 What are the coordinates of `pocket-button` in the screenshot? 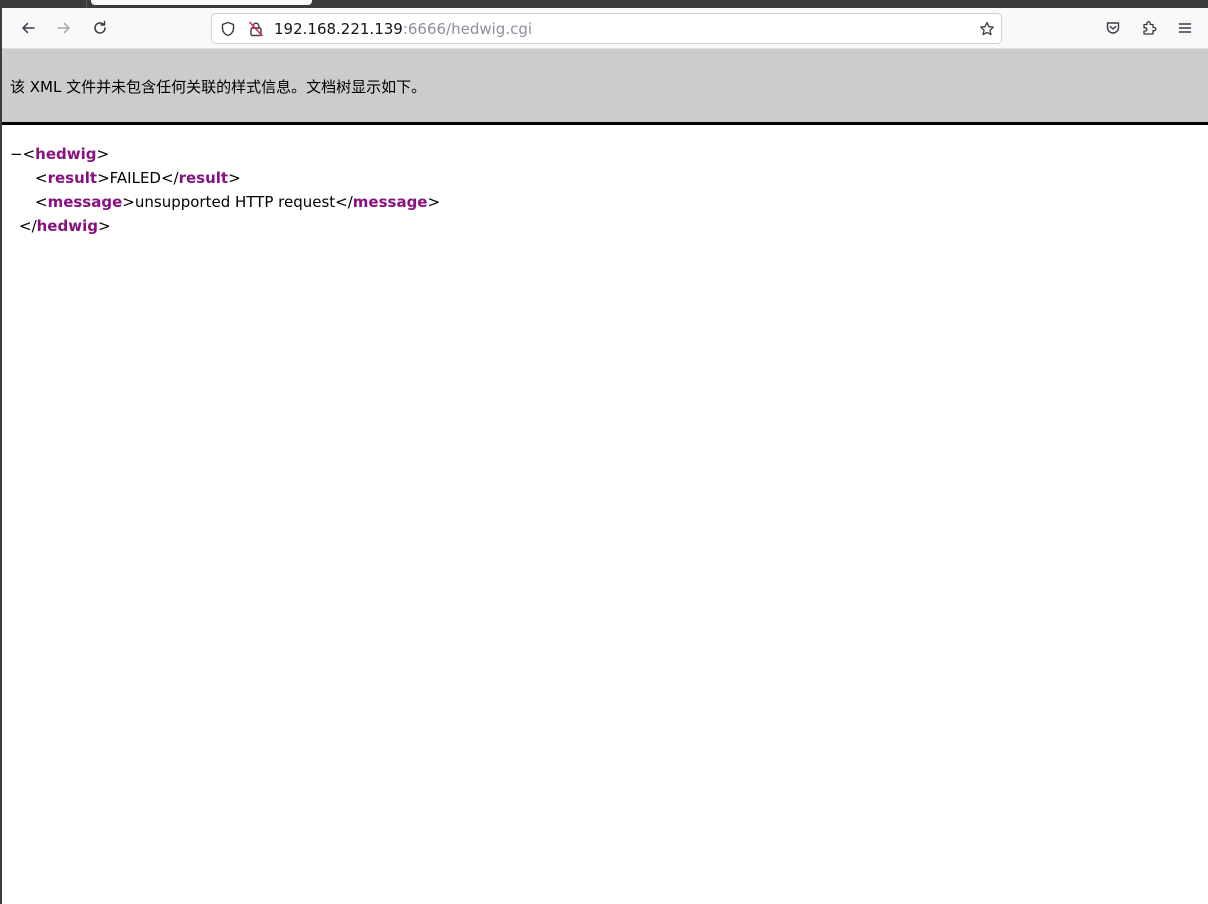 It's located at (1113, 28).